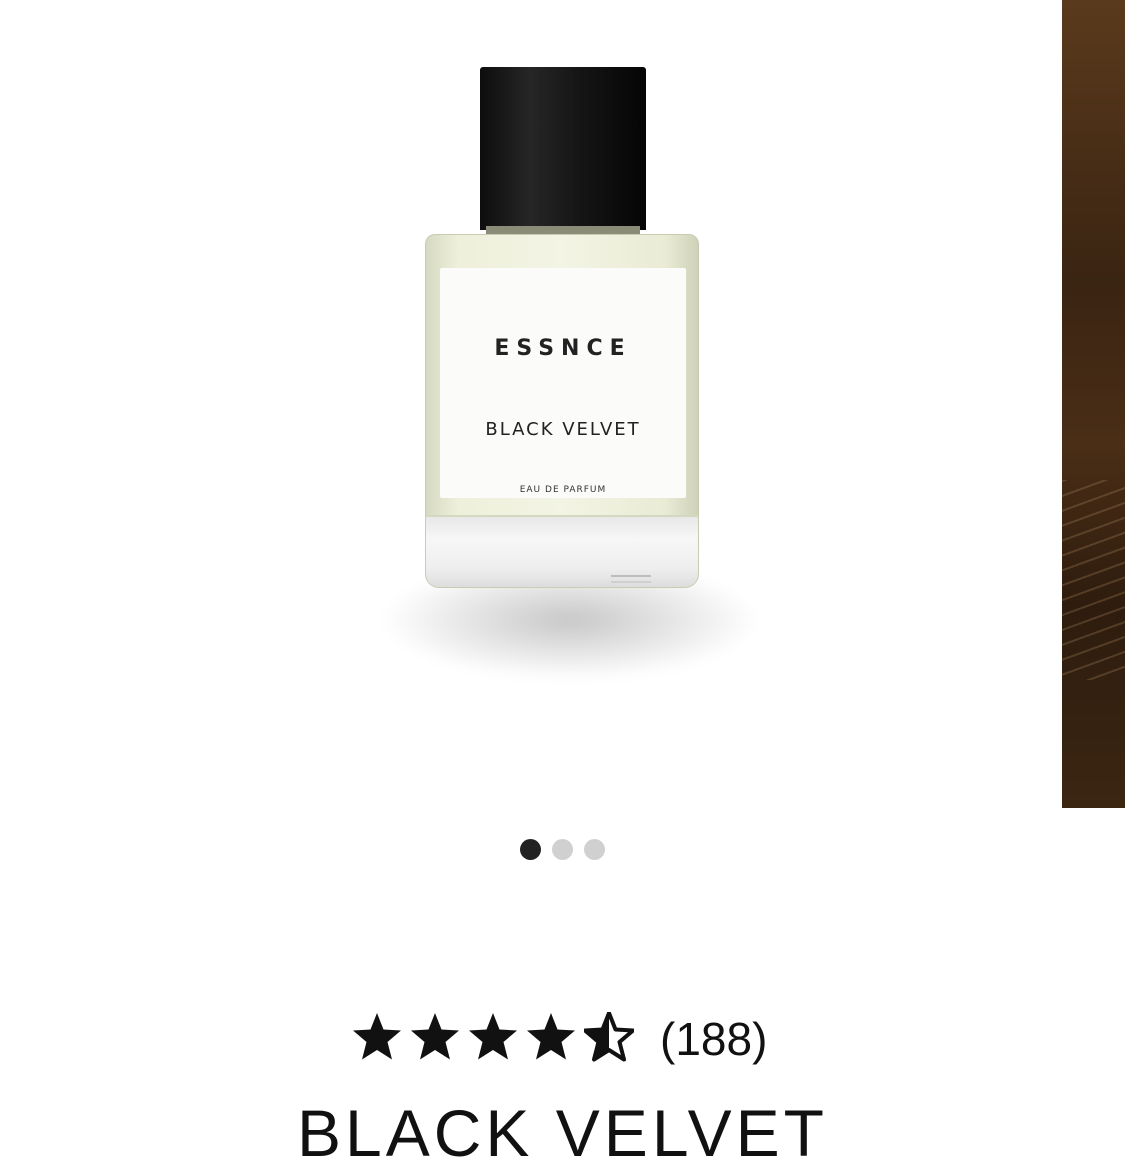  Describe the element at coordinates (562, 1133) in the screenshot. I see `product-title: BLACK VELVET` at that location.